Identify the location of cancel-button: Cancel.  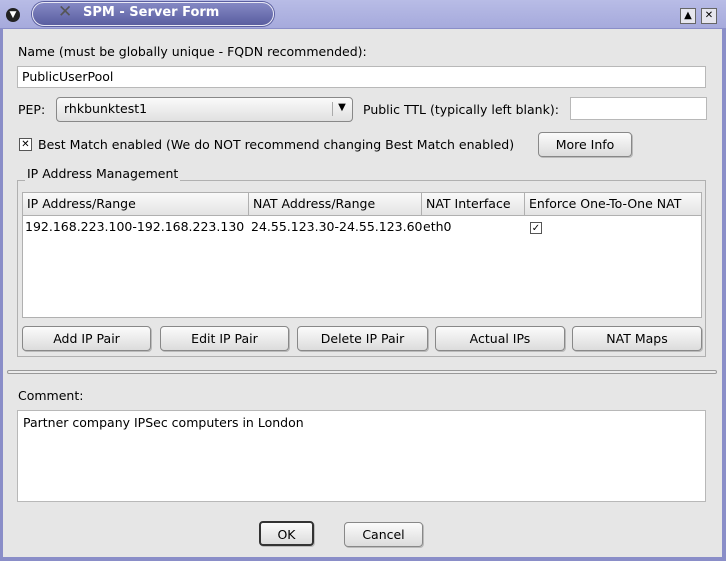
(383, 534).